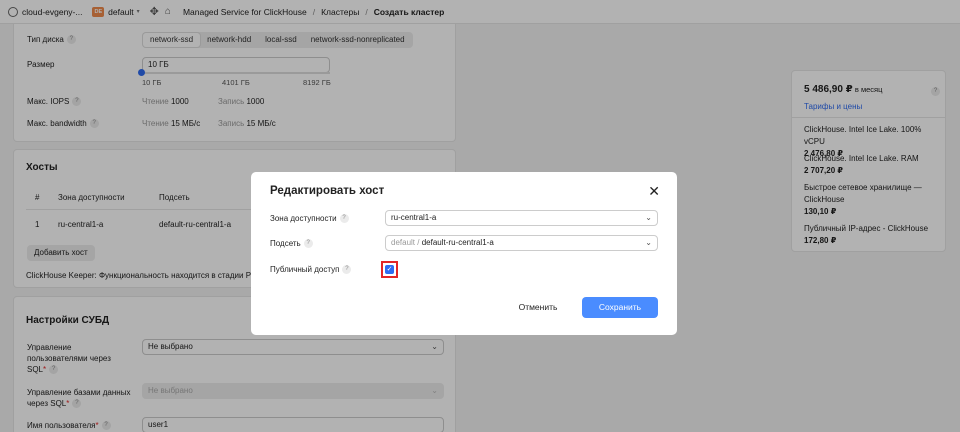 The width and height of the screenshot is (960, 432). I want to click on public-access-checkbox: ✓, so click(389, 269).